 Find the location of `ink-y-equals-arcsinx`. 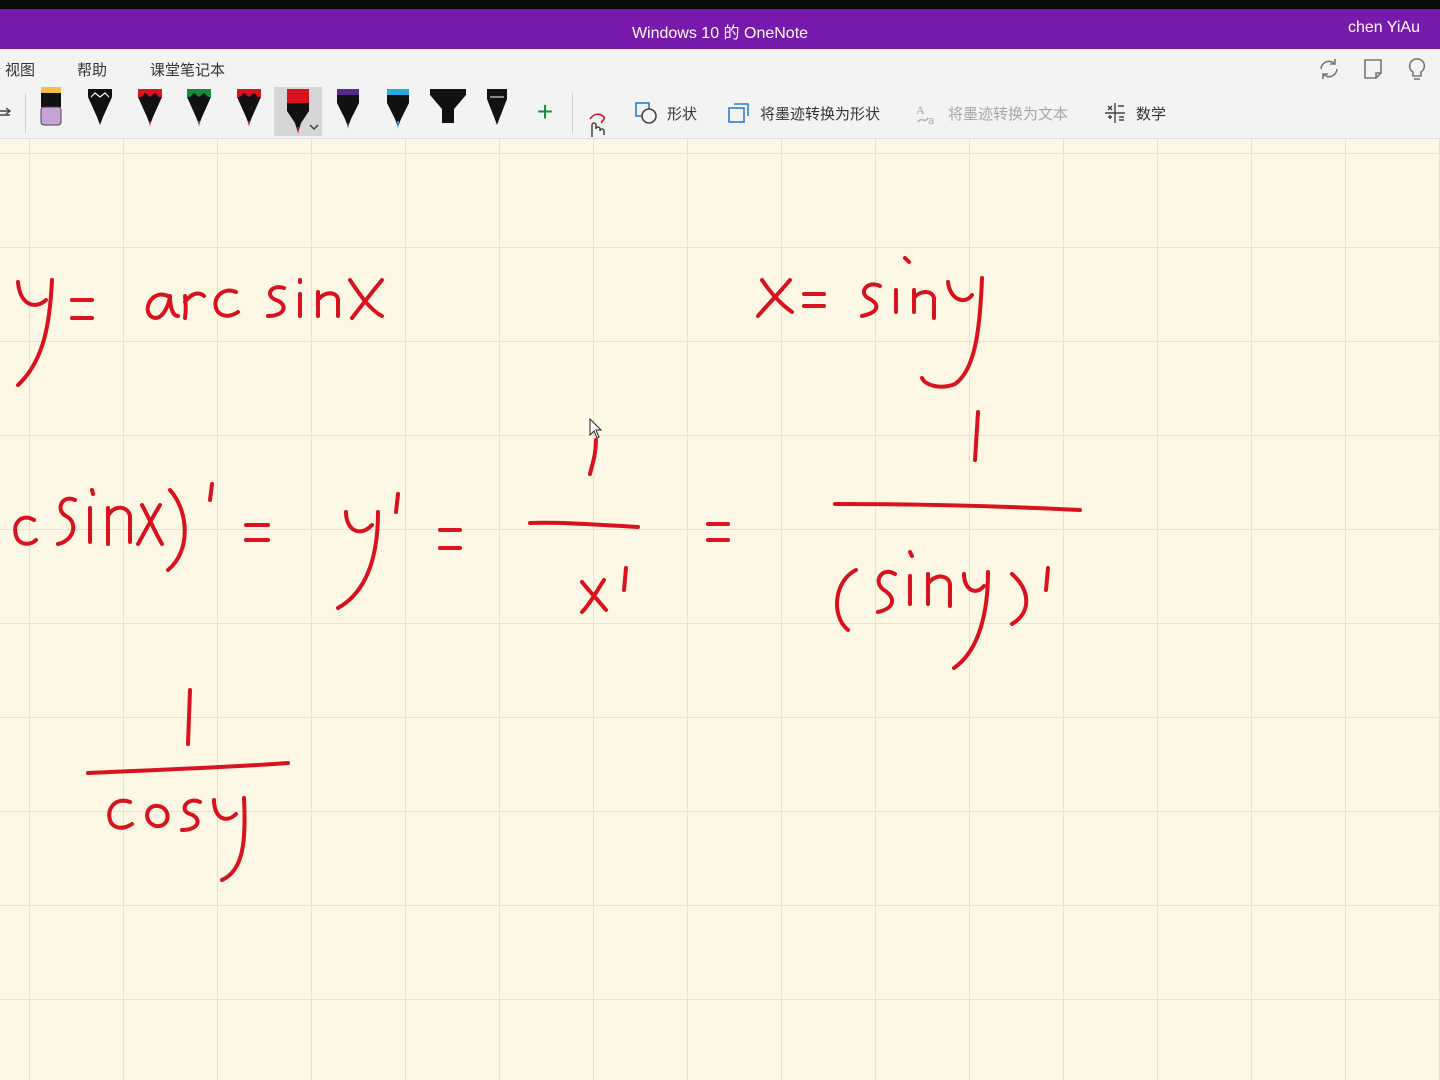

ink-y-equals-arcsinx is located at coordinates (200, 332).